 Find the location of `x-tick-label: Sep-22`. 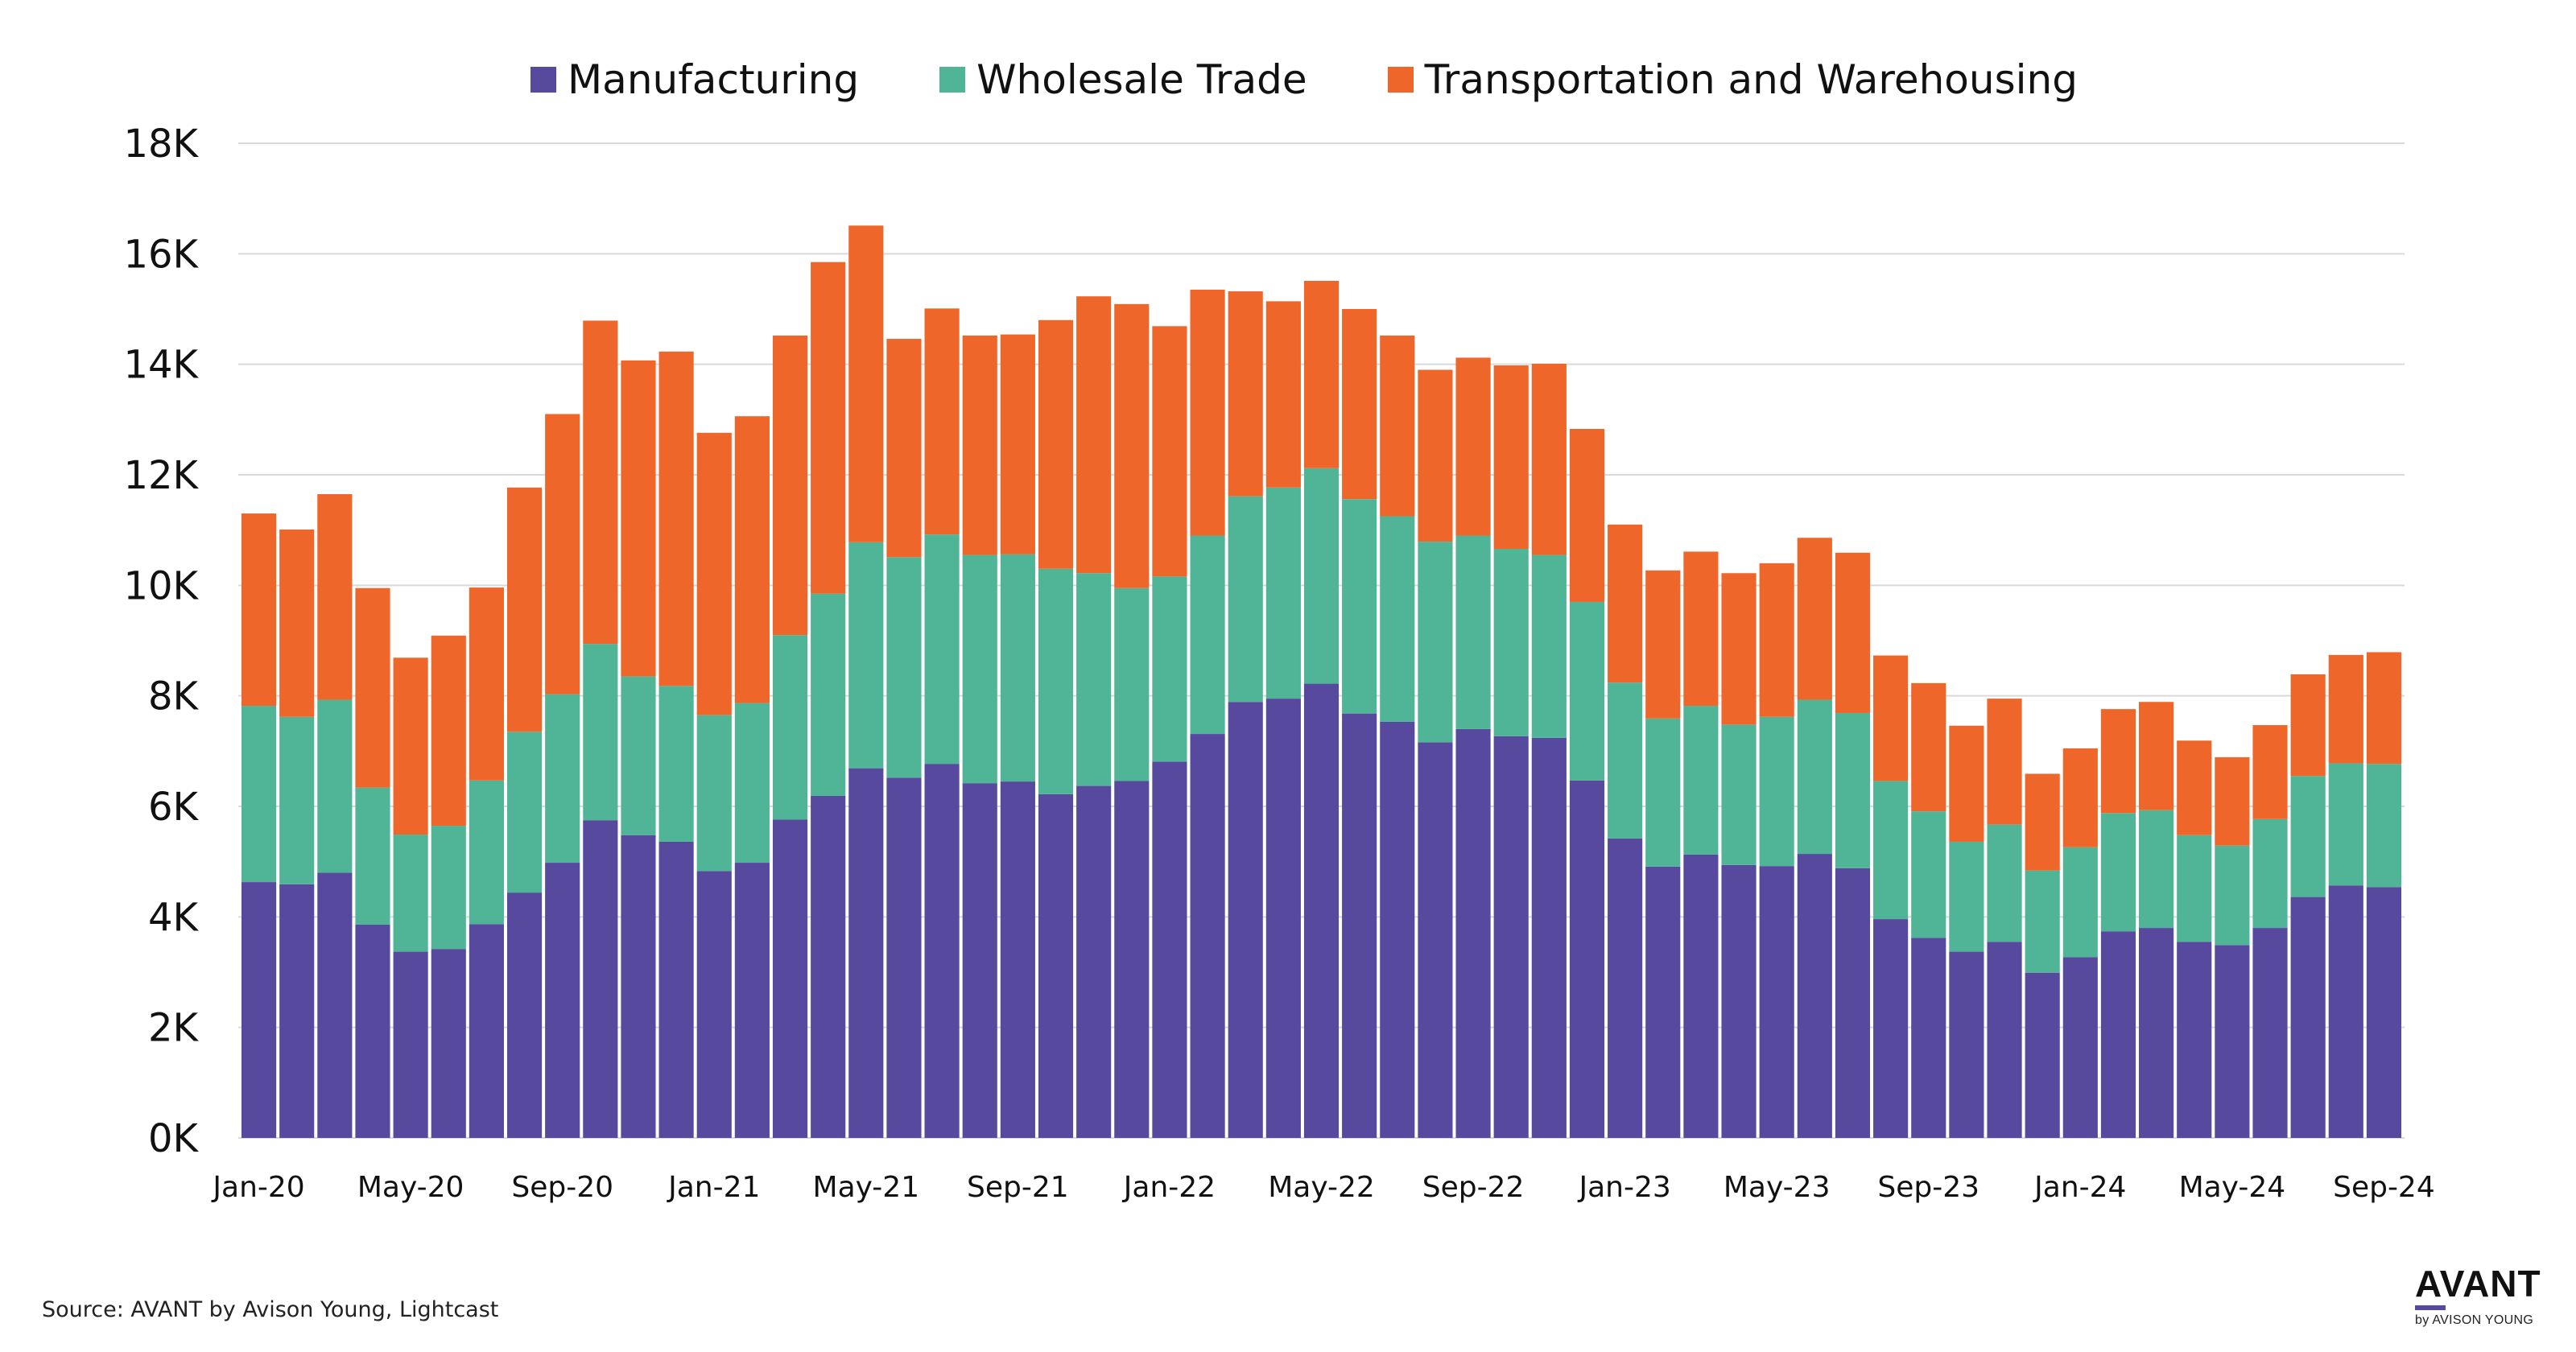

x-tick-label: Sep-22 is located at coordinates (1473, 1187).